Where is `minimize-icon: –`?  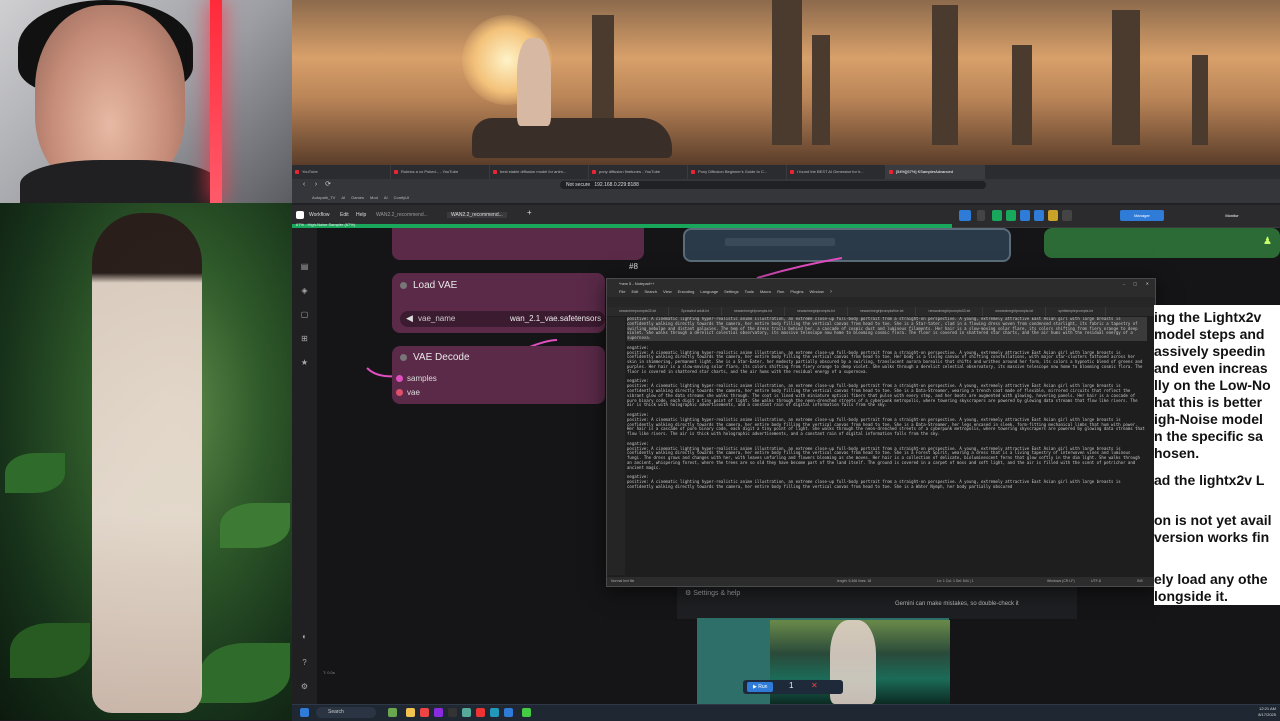
minimize-icon: – is located at coordinates (1124, 284).